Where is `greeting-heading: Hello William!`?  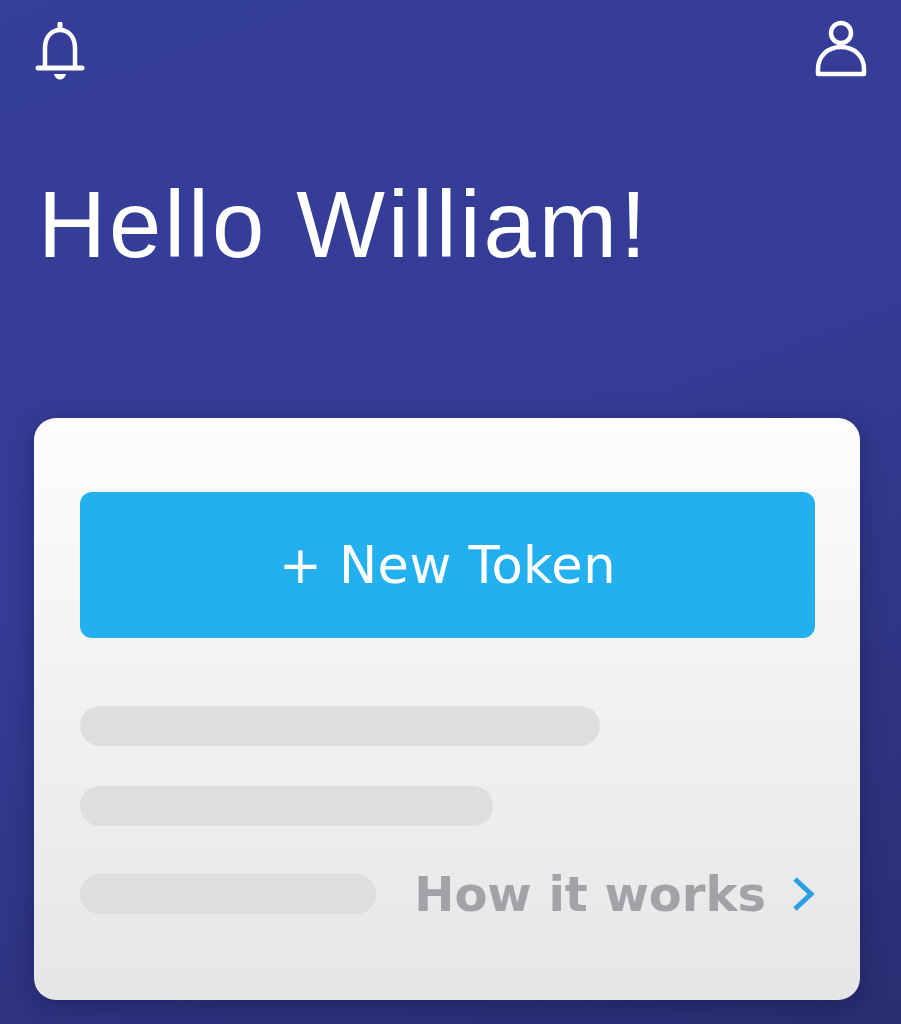
greeting-heading: Hello William! is located at coordinates (344, 225).